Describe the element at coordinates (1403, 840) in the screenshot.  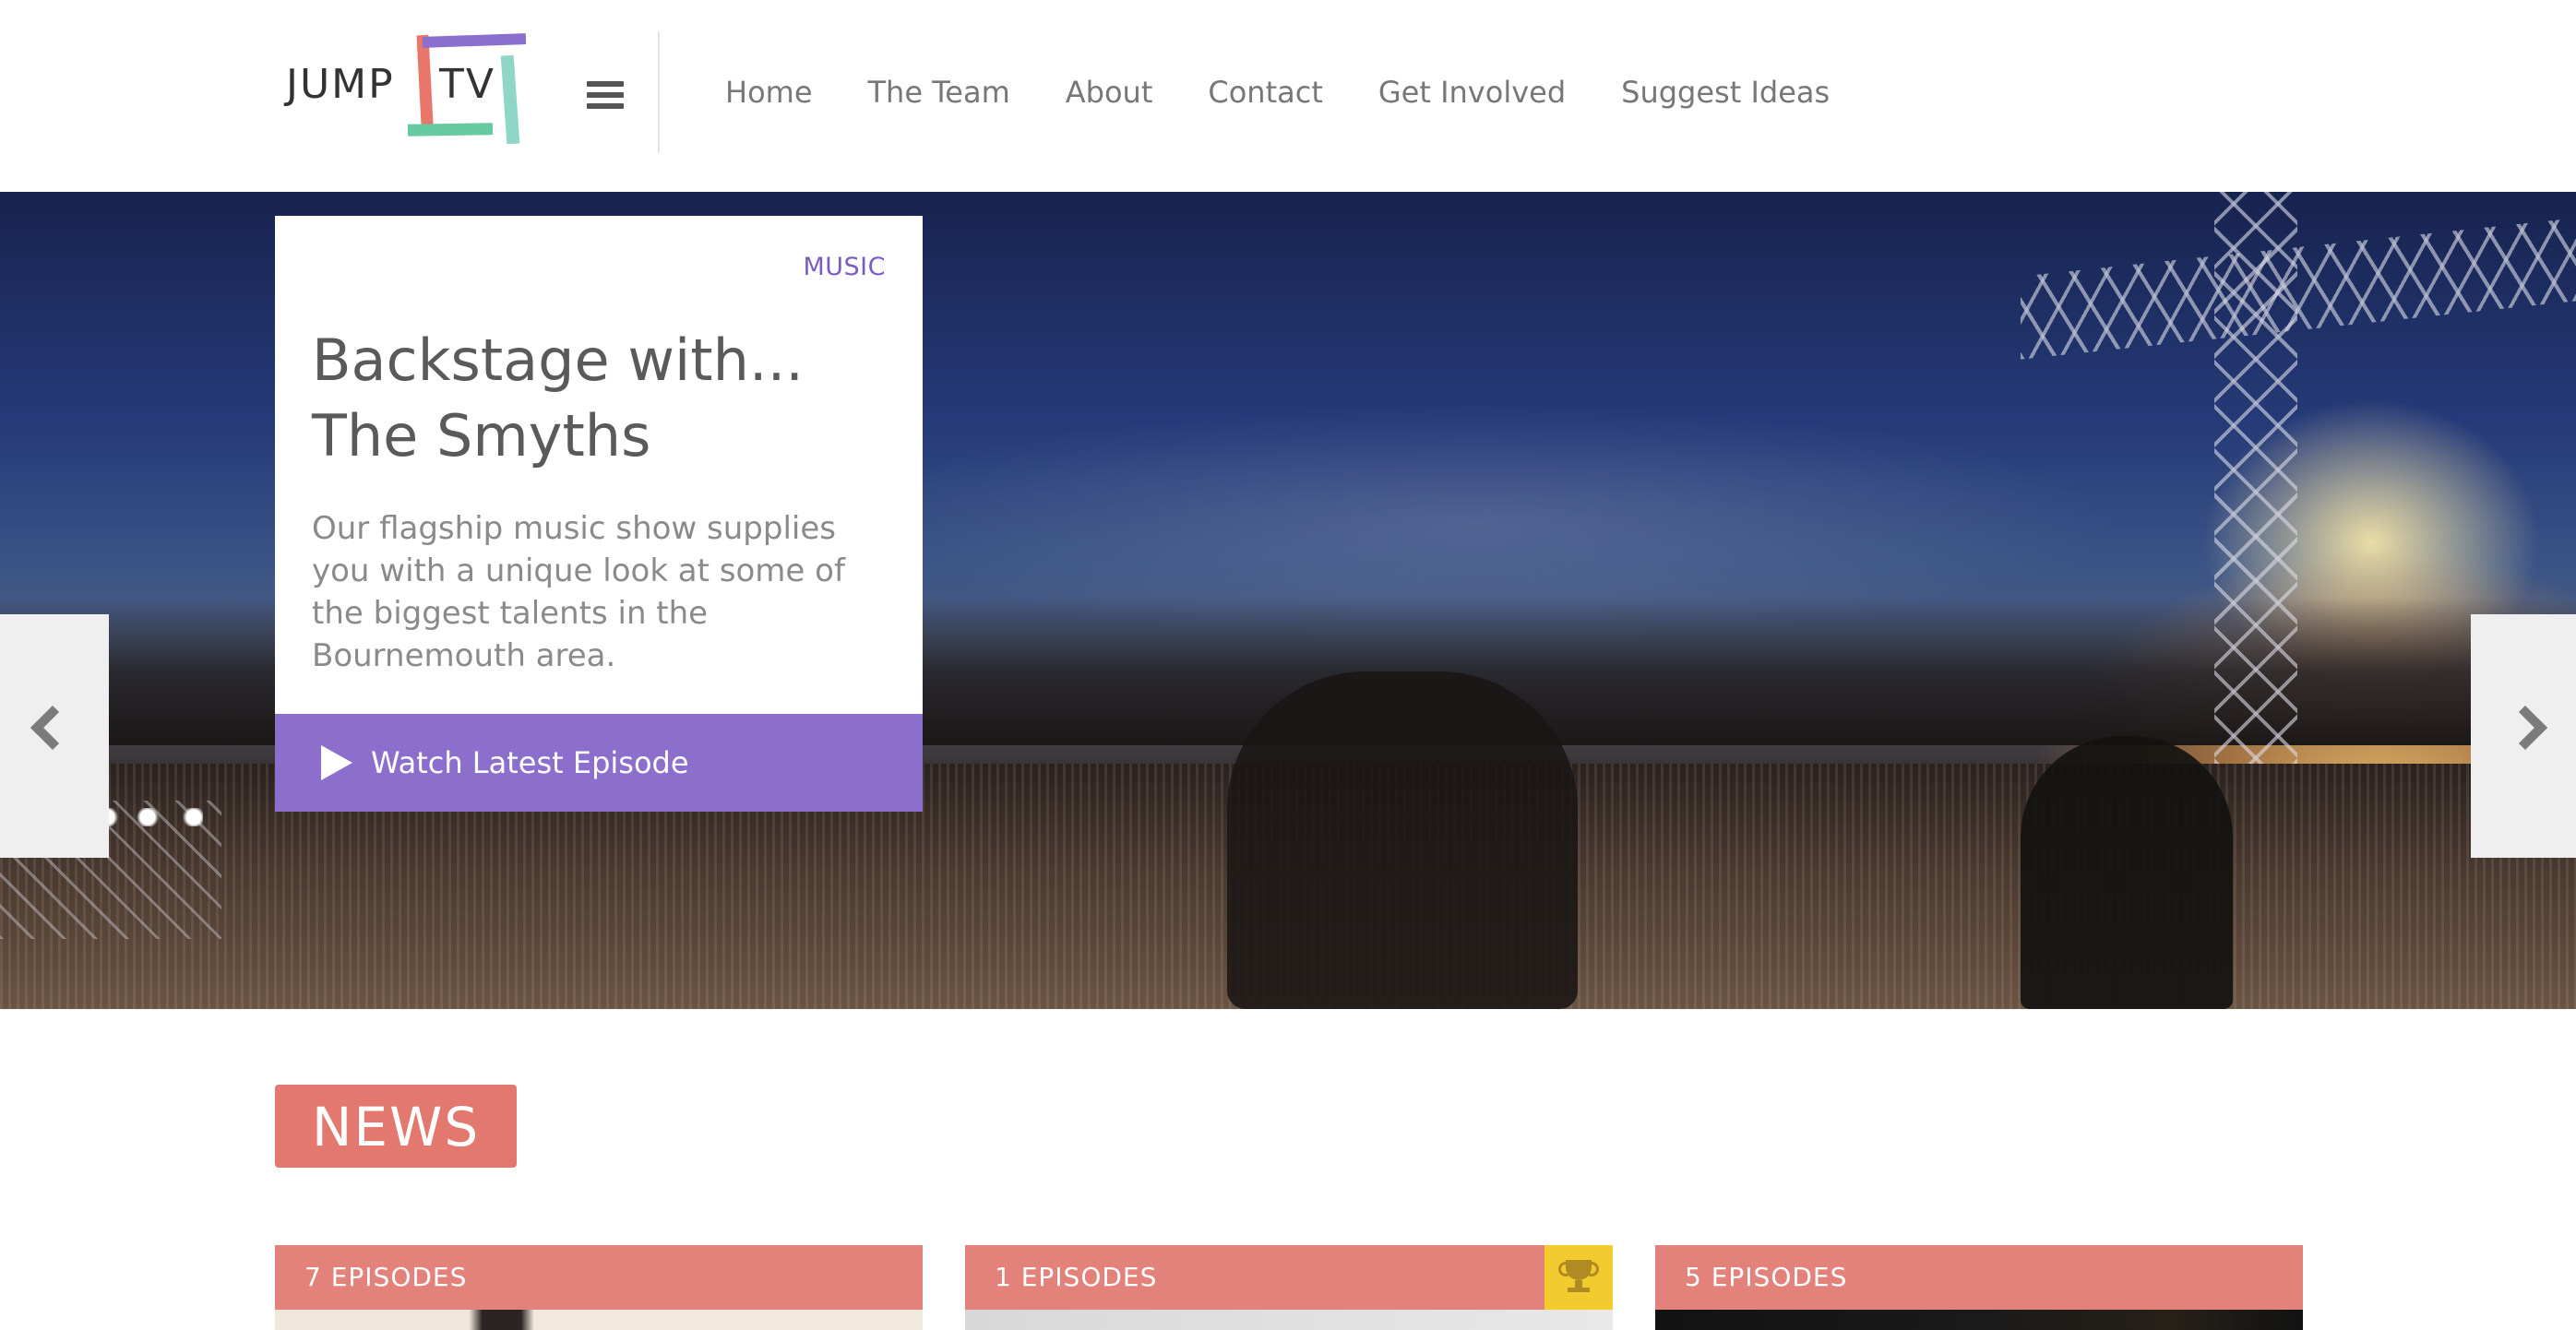
I see `hero-performer-guitarist` at that location.